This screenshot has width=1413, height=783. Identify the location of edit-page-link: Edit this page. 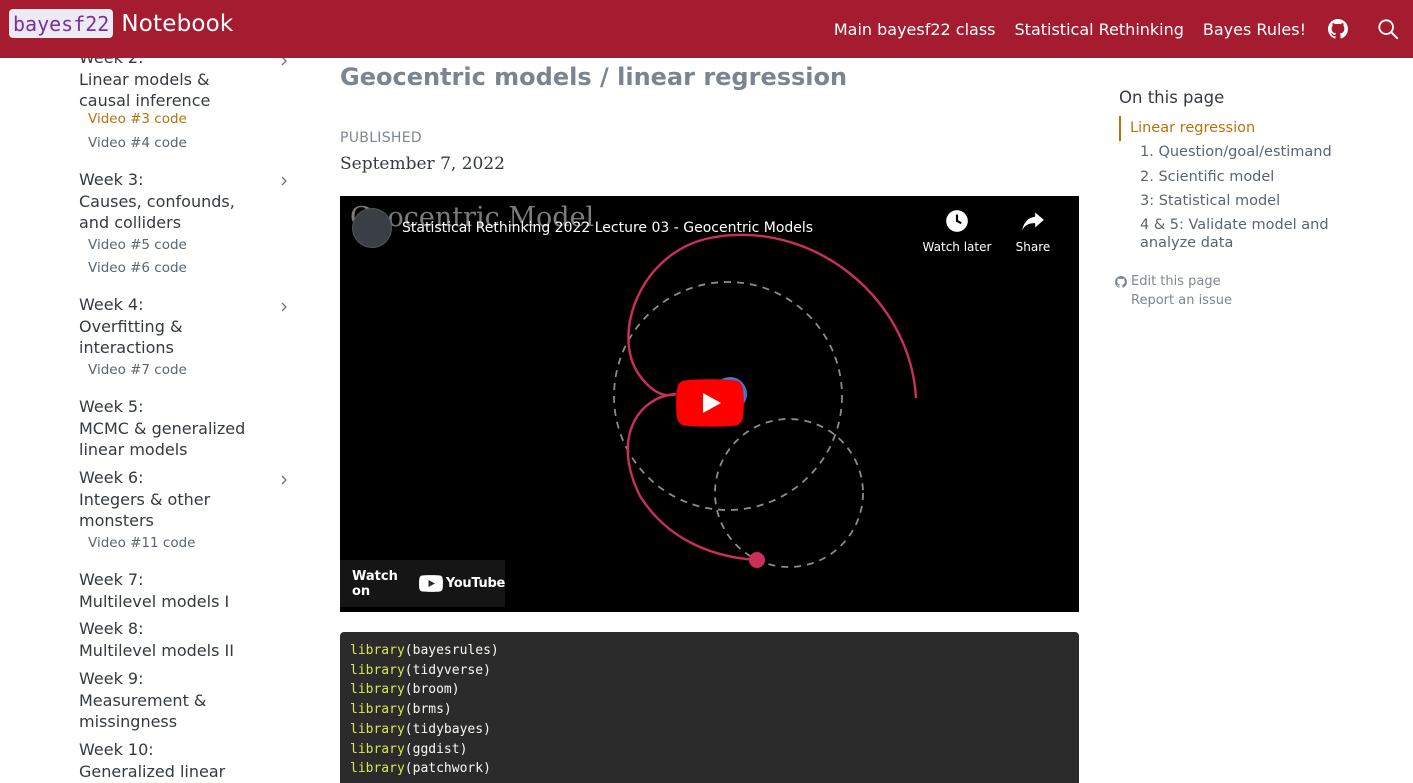
(1168, 281).